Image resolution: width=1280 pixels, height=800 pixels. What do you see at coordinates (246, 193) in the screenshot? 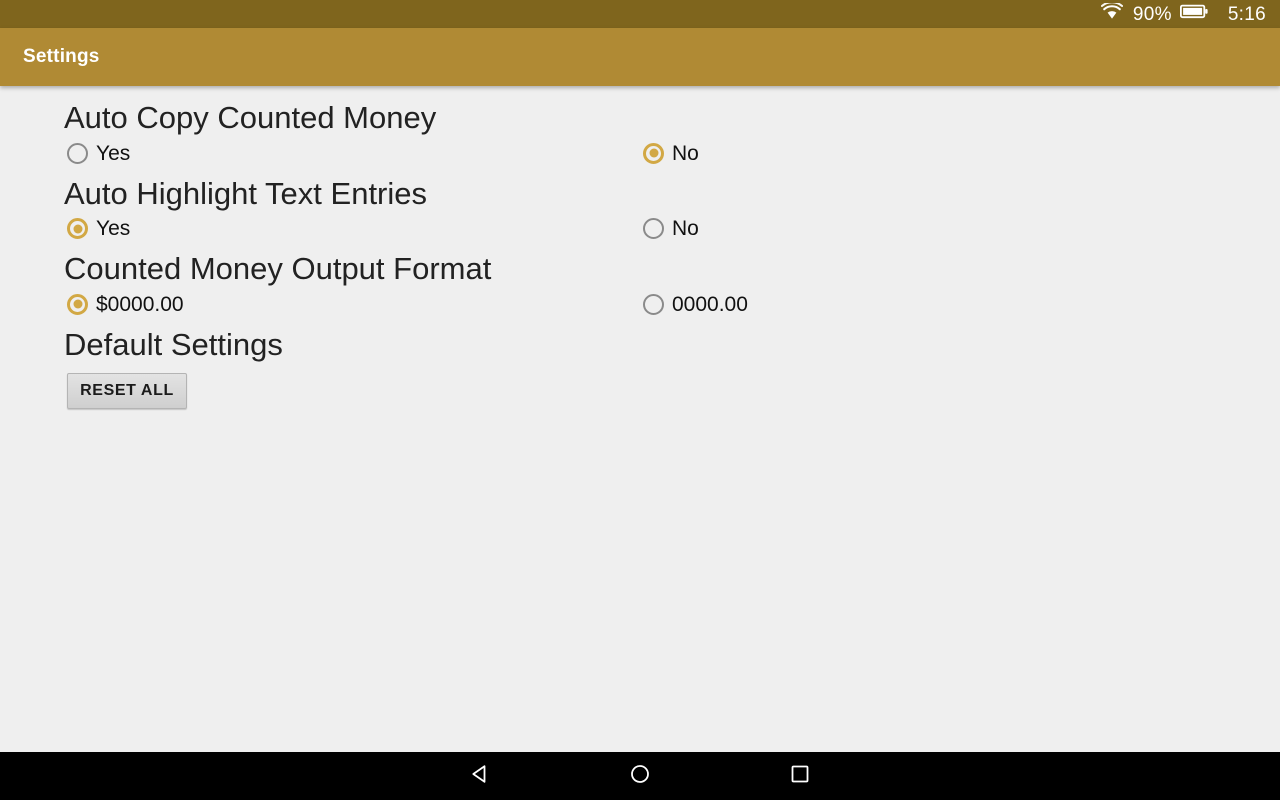
I see `setting-group-title: Auto Highlight Text Entries` at bounding box center [246, 193].